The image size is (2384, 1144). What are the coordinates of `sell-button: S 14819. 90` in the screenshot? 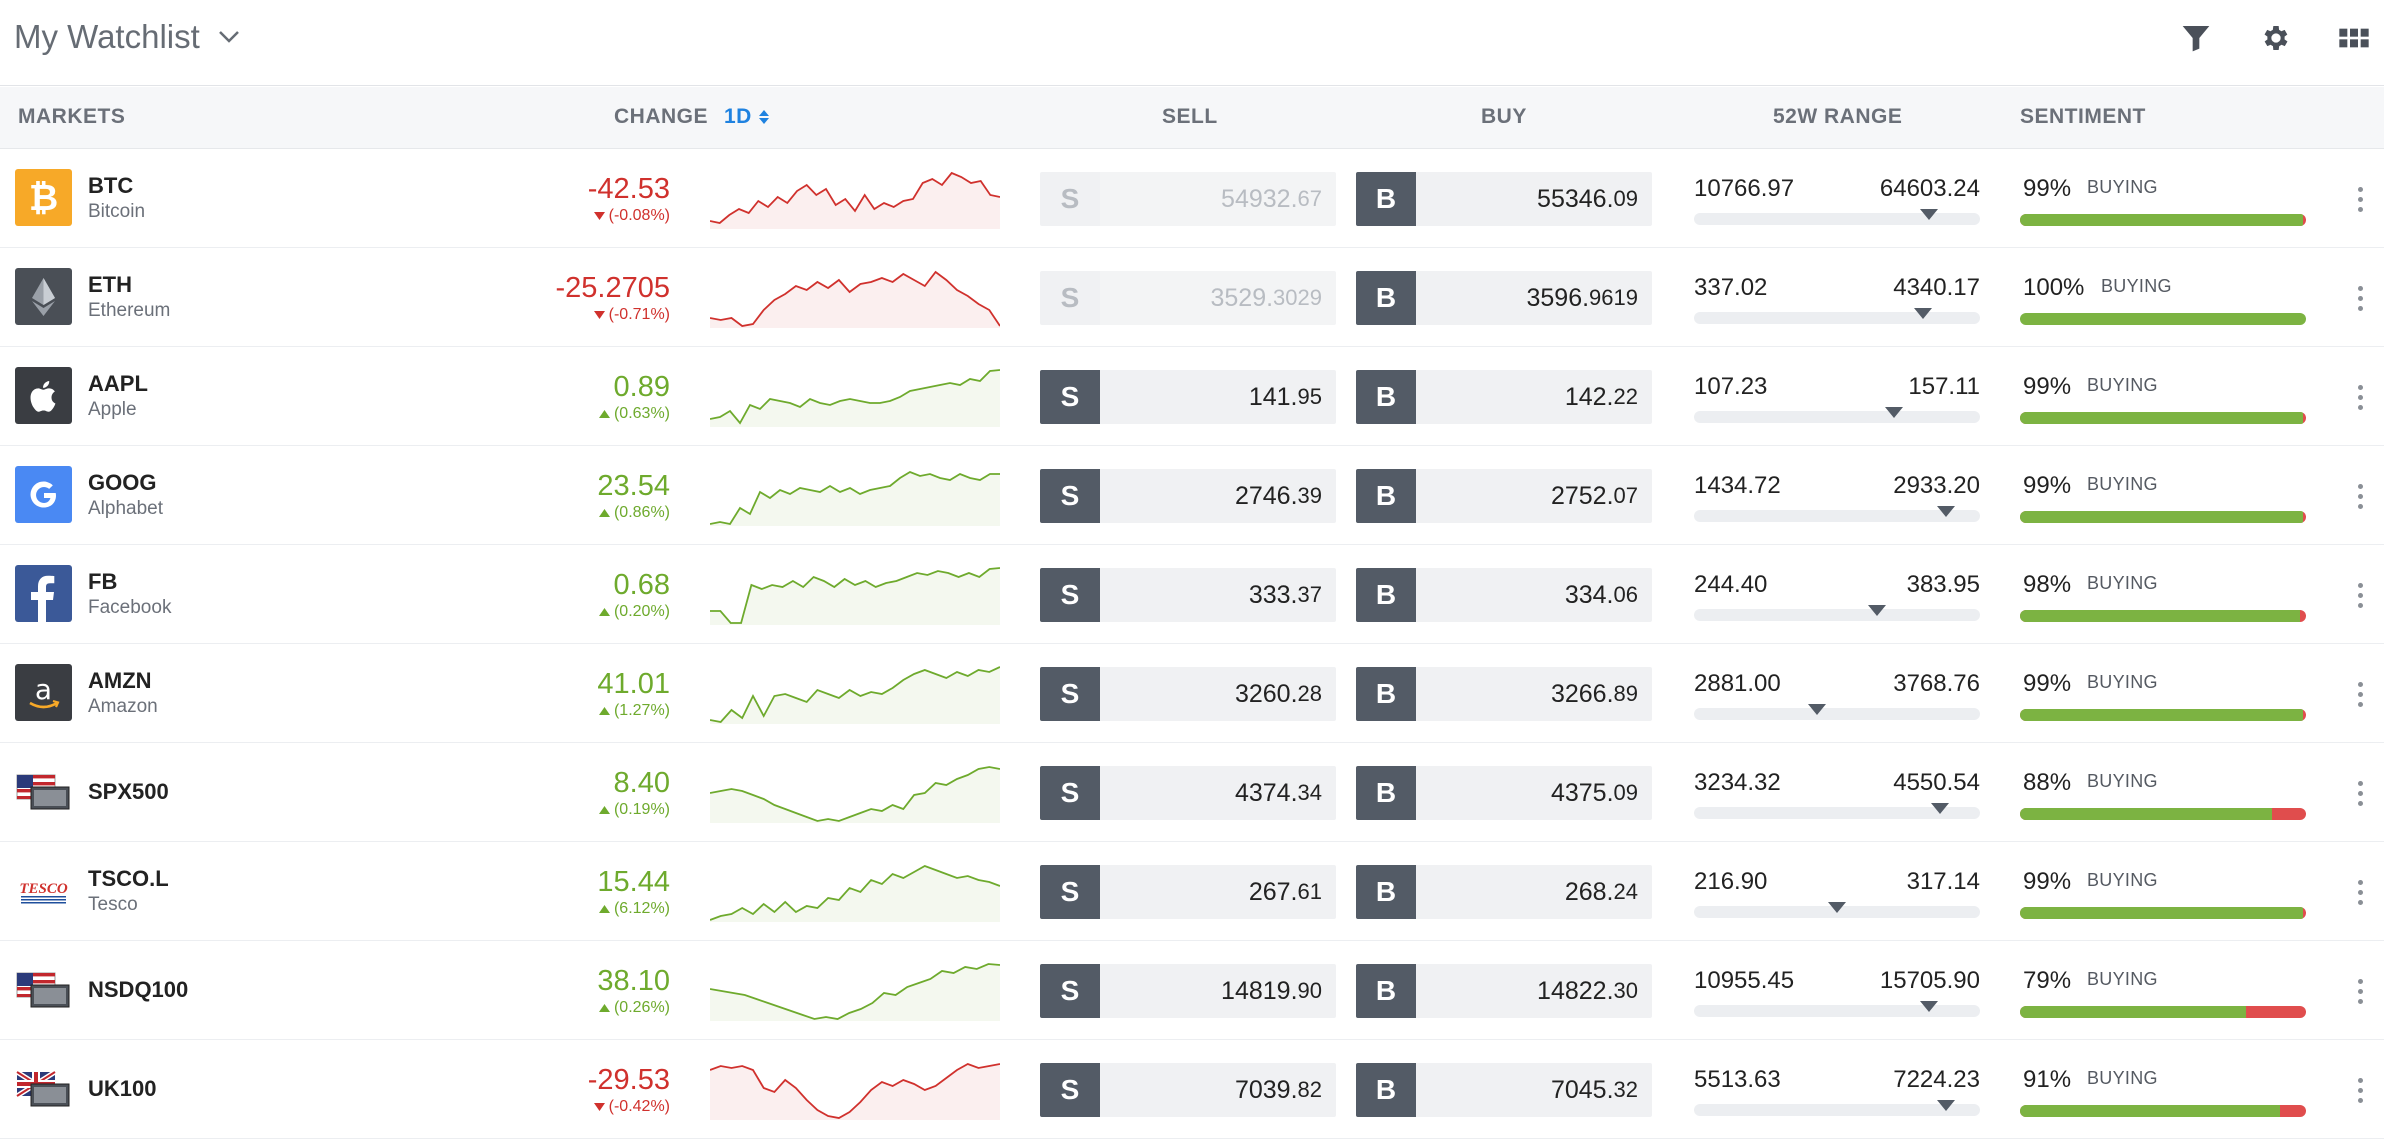 It's located at (1188, 991).